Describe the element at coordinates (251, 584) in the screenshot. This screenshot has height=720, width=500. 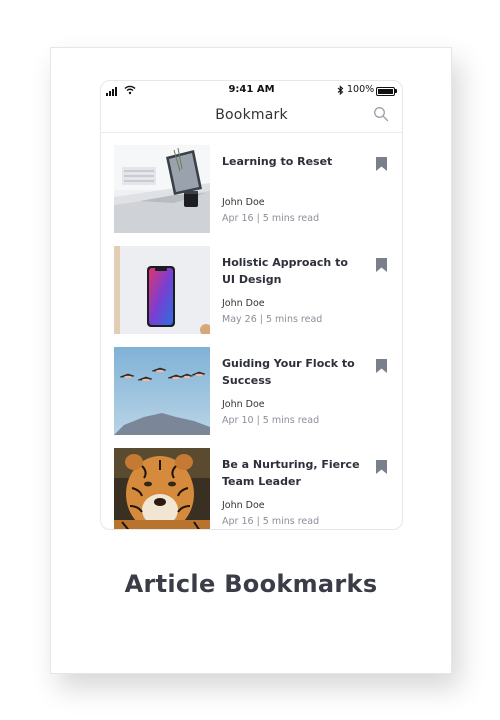
I see `caption-title: Article Bookmarks` at that location.